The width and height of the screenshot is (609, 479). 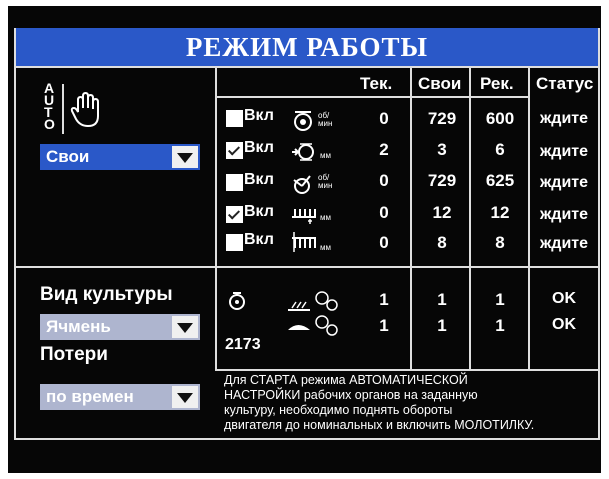 I want to click on value-rek: 8, so click(x=500, y=242).